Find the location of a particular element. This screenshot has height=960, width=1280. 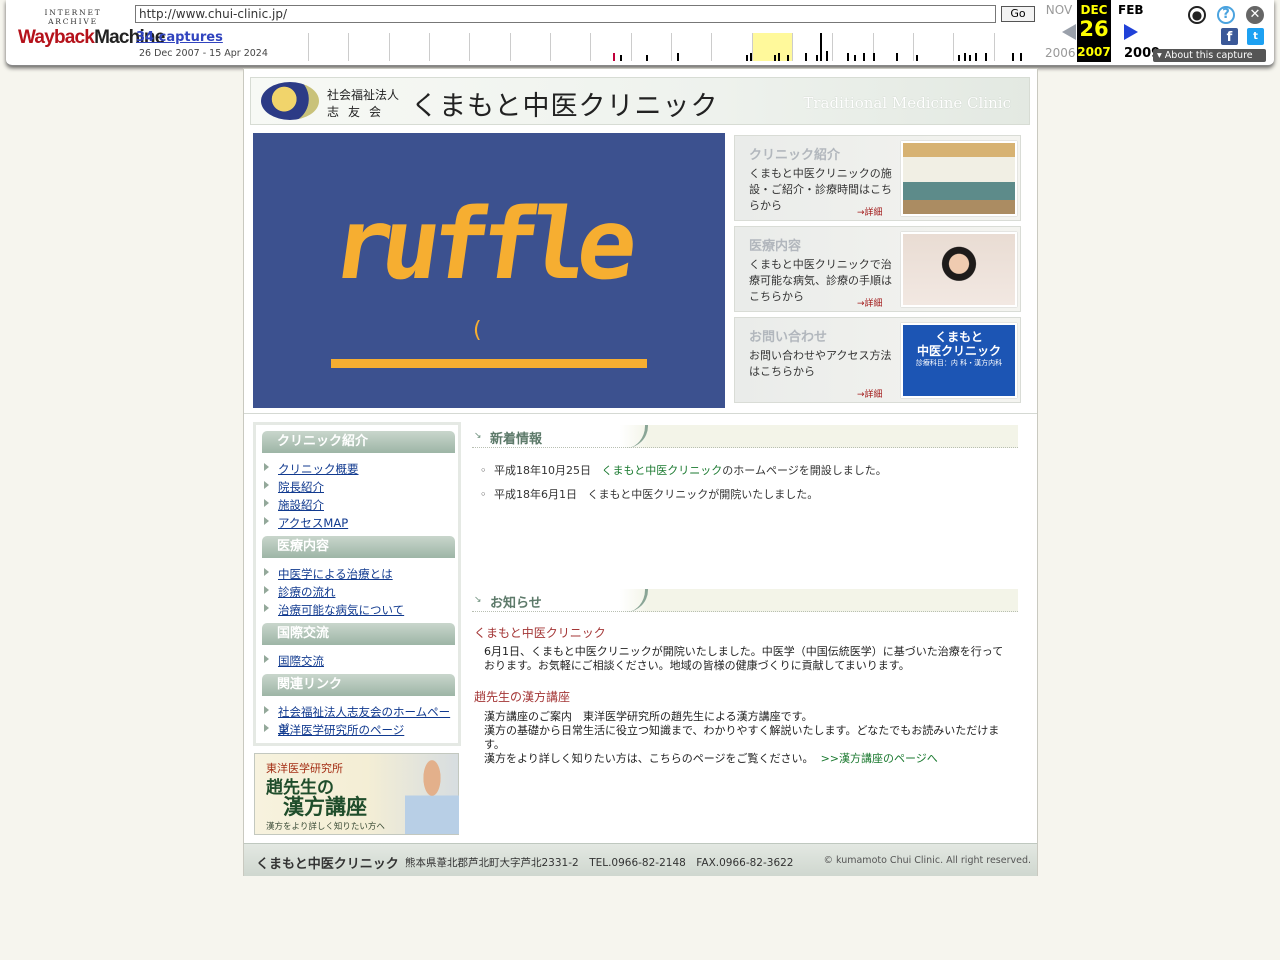

kampo-page-link: >>漢方講座のページへ is located at coordinates (879, 758).